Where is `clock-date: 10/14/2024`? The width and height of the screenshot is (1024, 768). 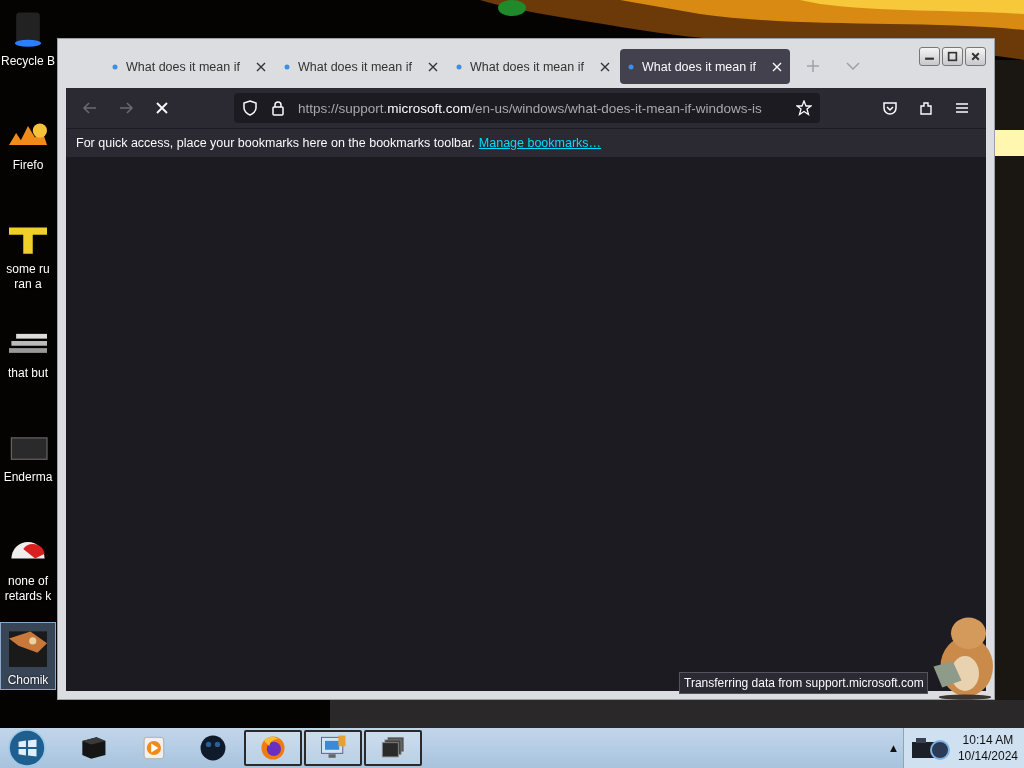
clock-date: 10/14/2024 is located at coordinates (987, 756).